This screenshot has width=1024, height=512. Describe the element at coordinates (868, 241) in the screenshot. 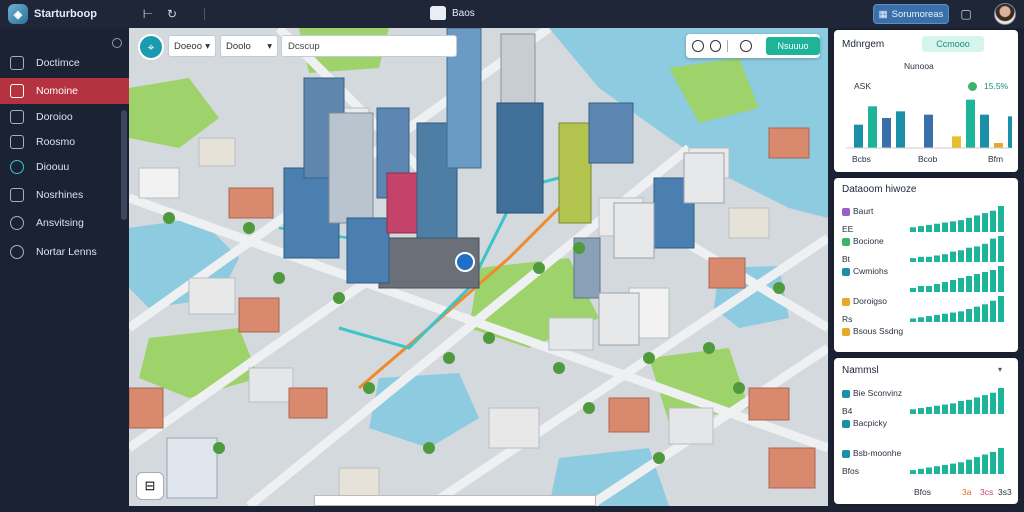

I see `series-label: Bocione` at that location.